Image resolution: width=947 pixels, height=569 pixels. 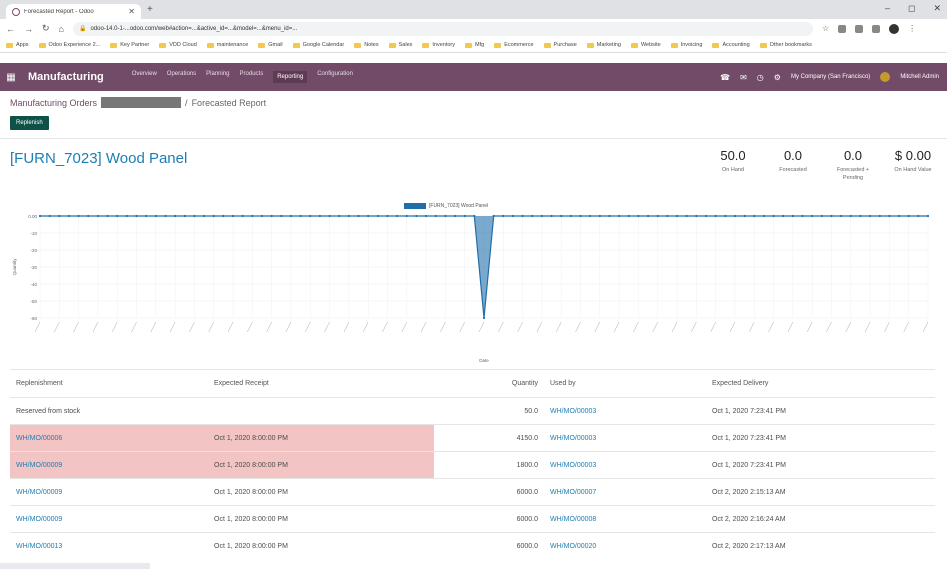 I want to click on bookmark-item: Marketing, so click(x=603, y=45).